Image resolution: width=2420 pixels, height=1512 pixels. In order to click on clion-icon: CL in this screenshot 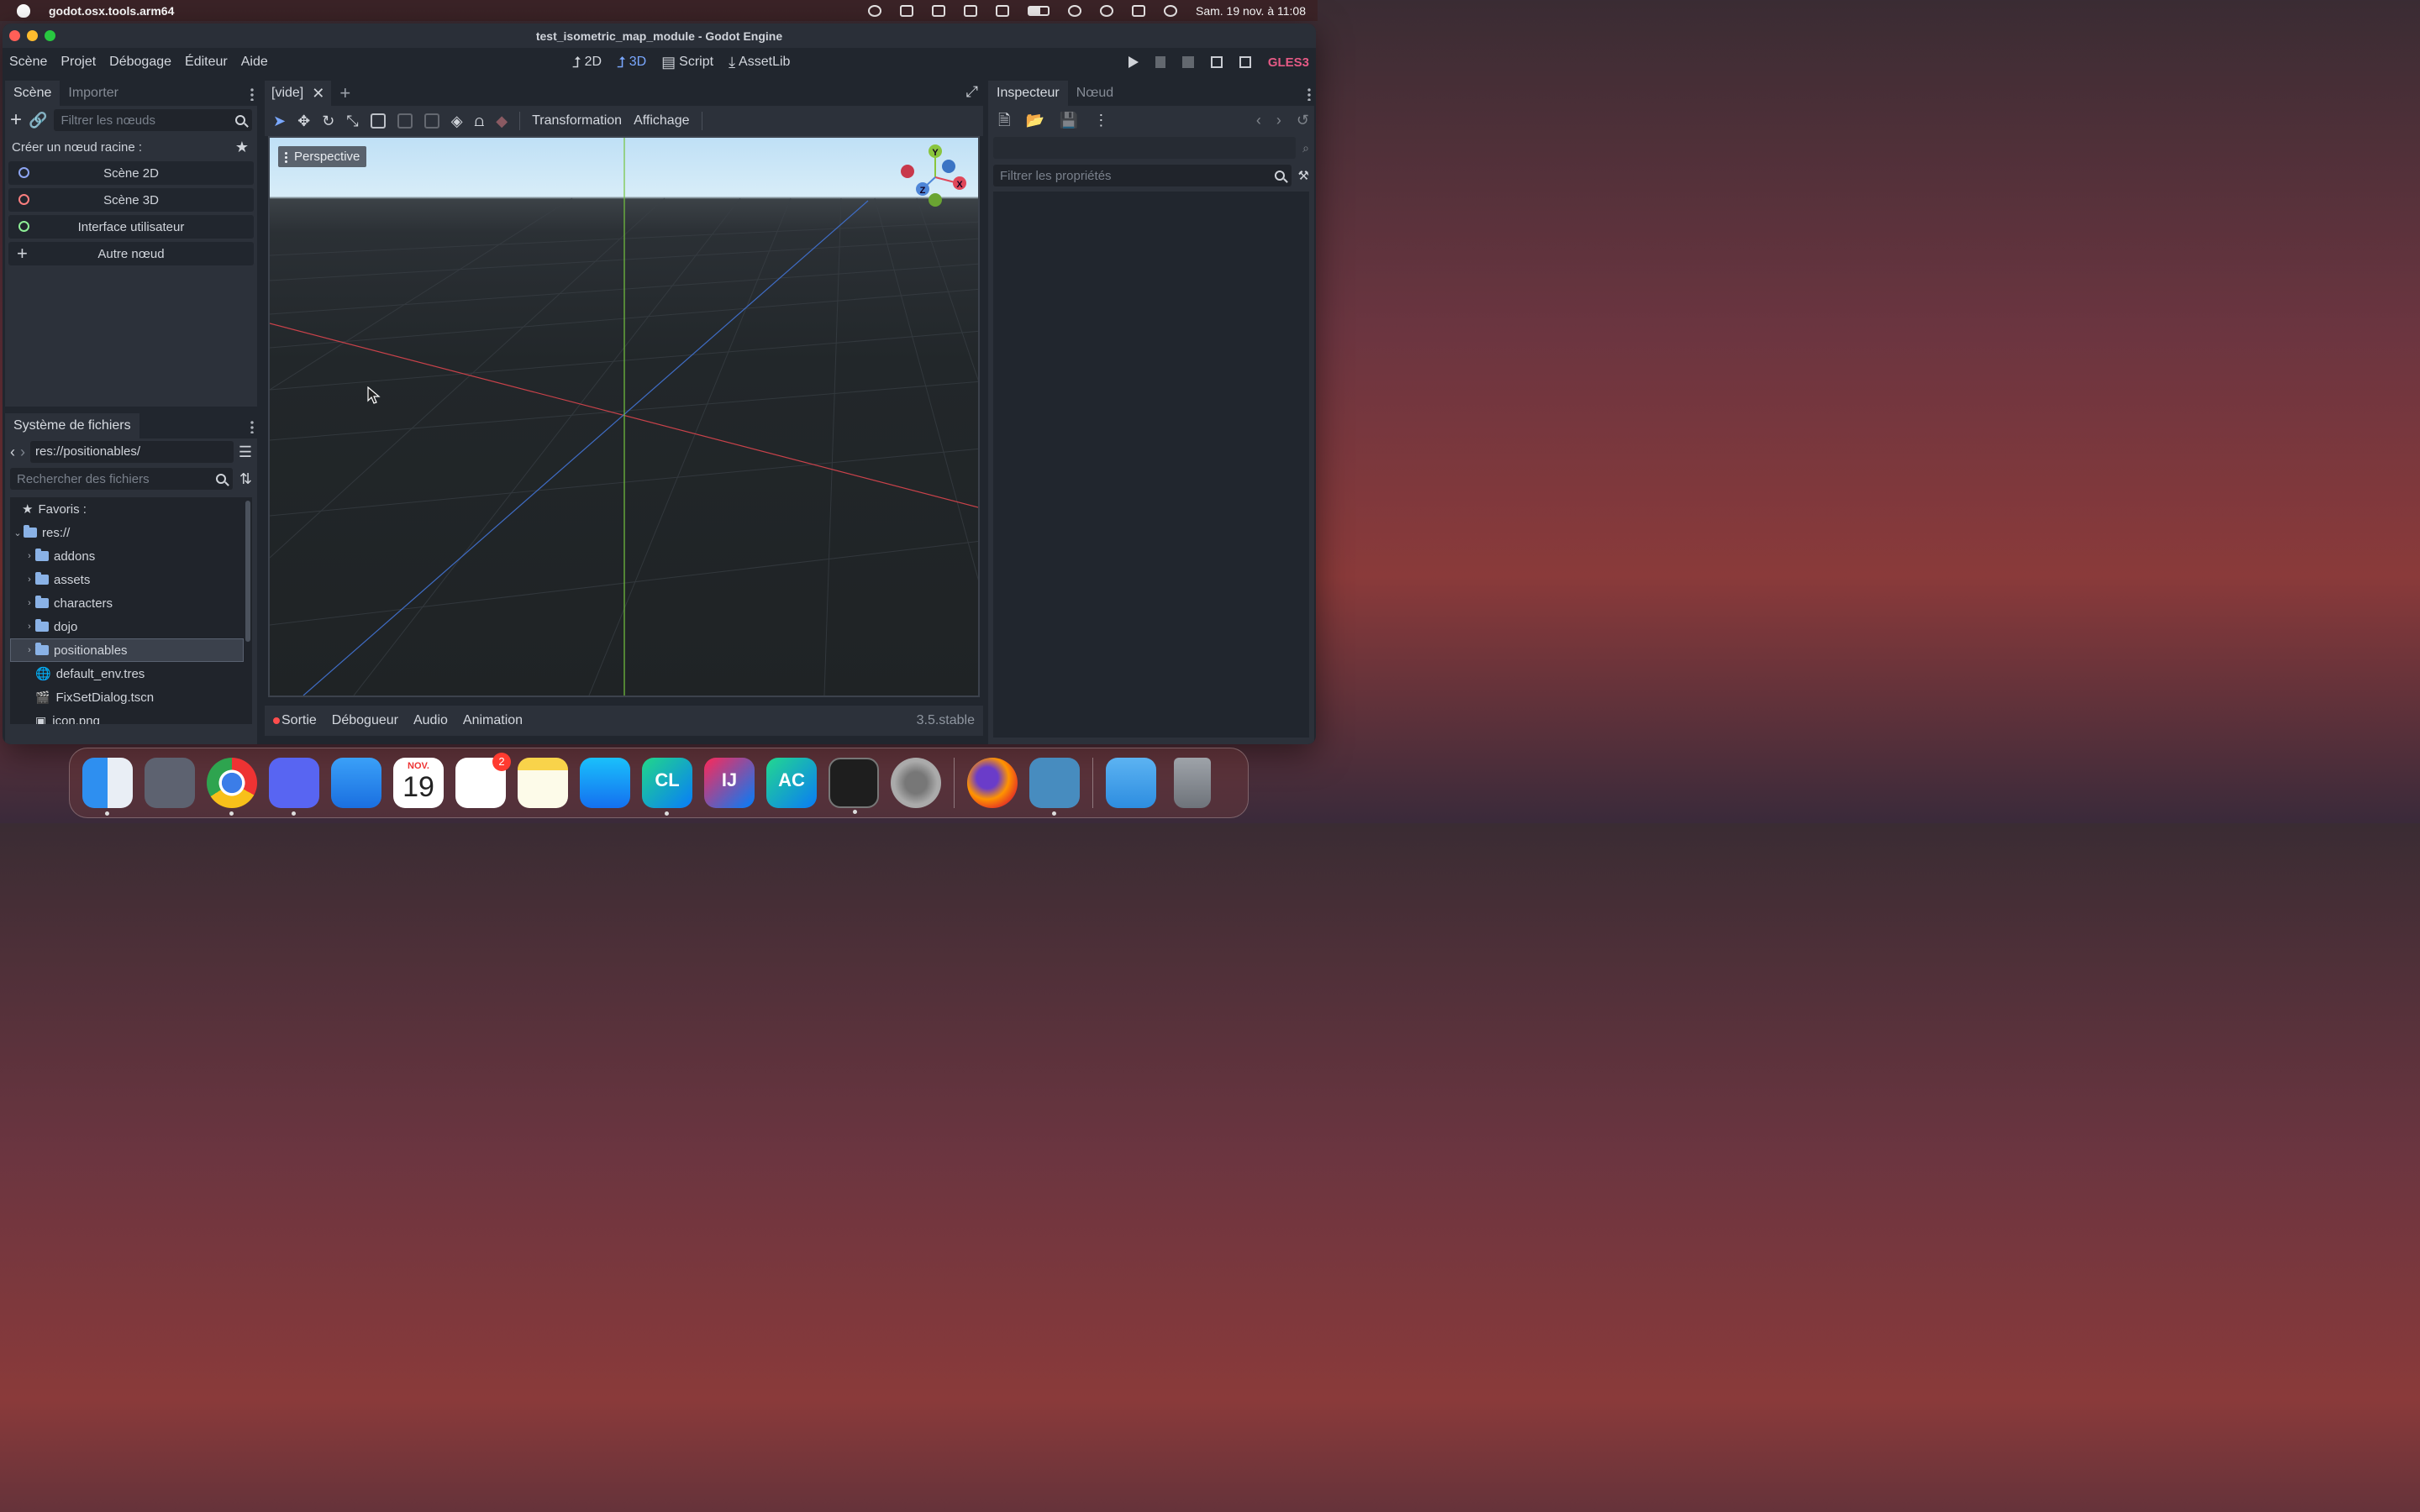, I will do `click(667, 787)`.